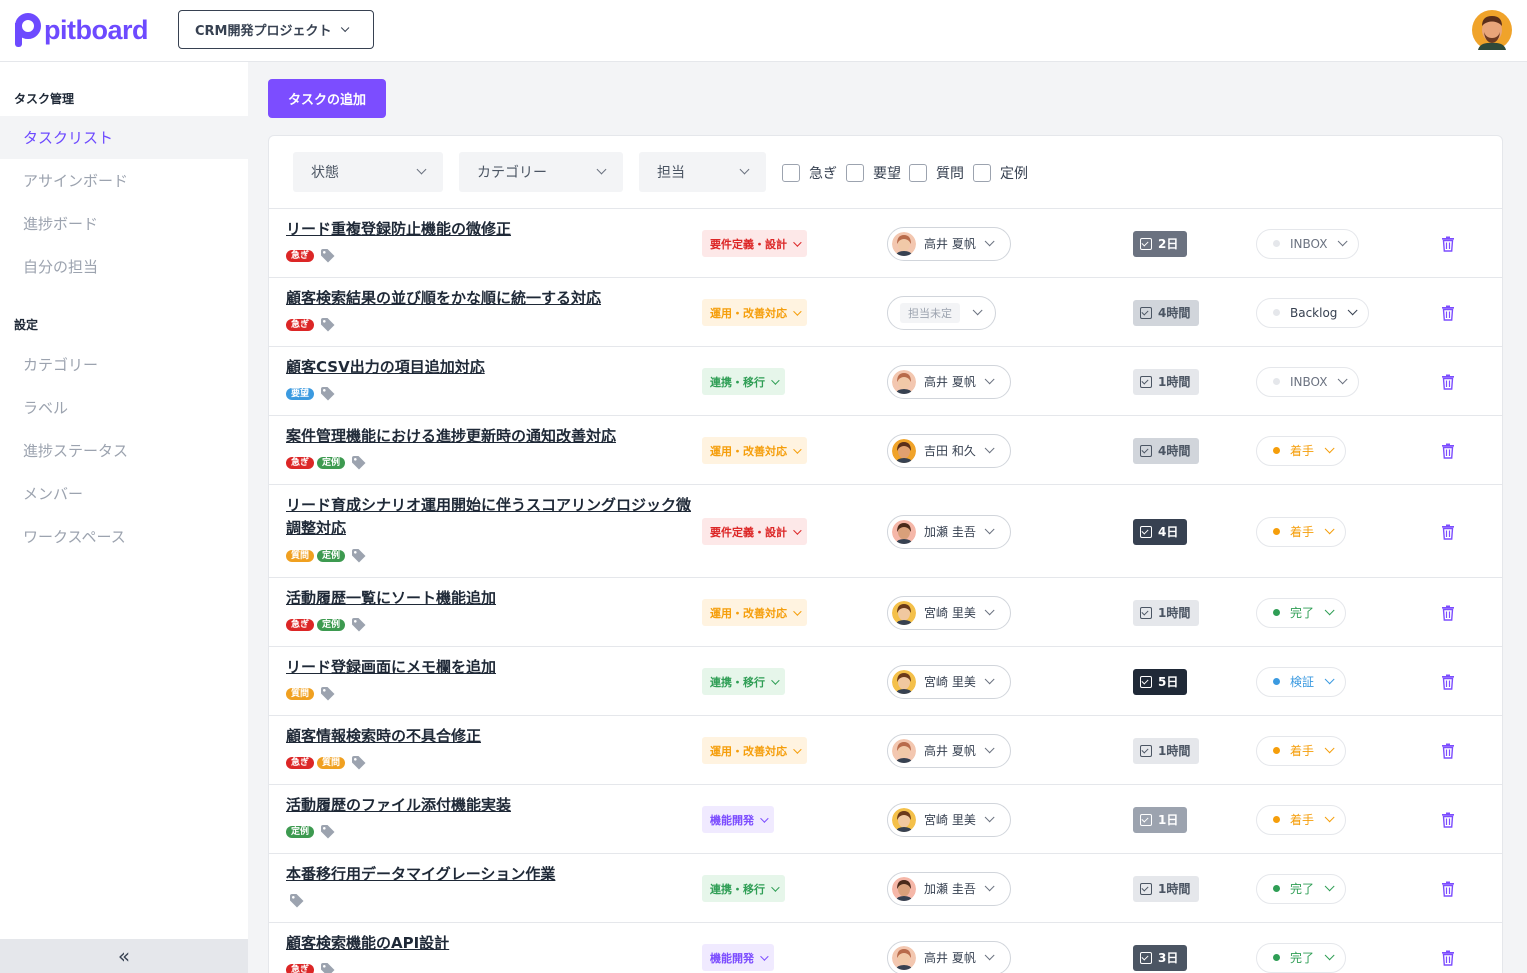 Image resolution: width=1527 pixels, height=973 pixels. Describe the element at coordinates (488, 667) in the screenshot. I see `task-title-link: リード登録画面にメモ欄を追加` at that location.